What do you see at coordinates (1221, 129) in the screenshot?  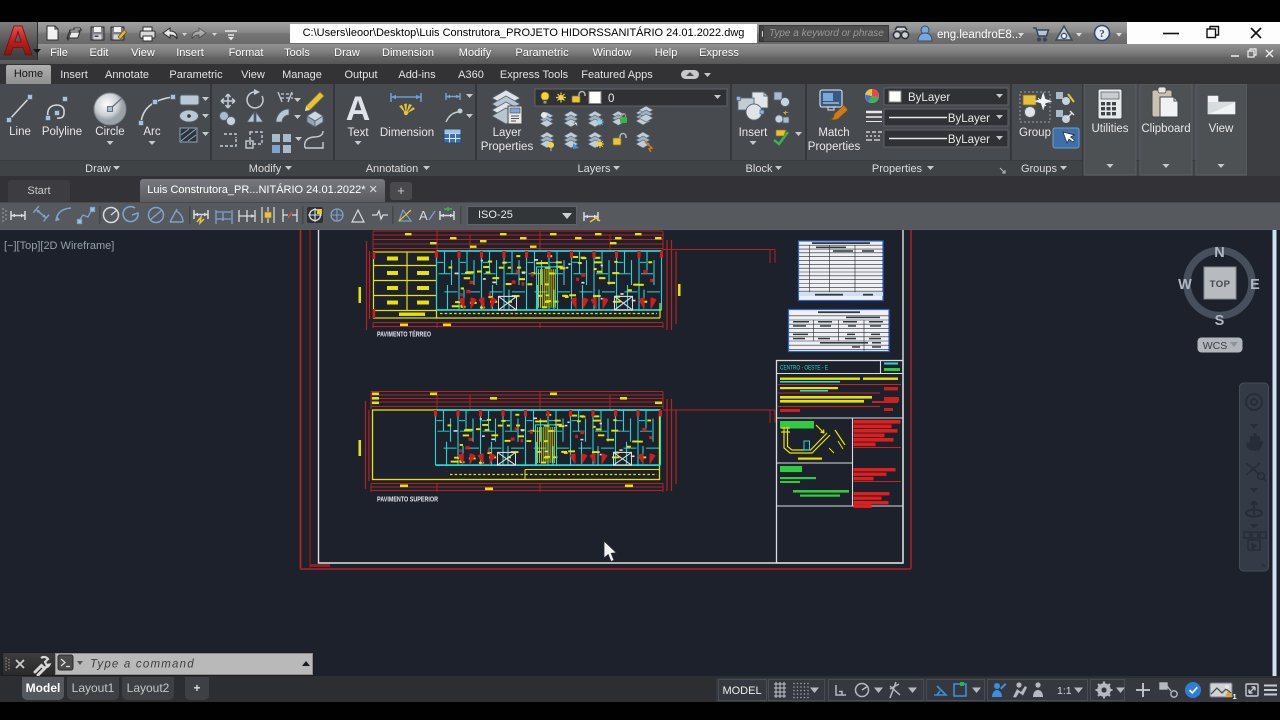 I see `svg-text: View` at bounding box center [1221, 129].